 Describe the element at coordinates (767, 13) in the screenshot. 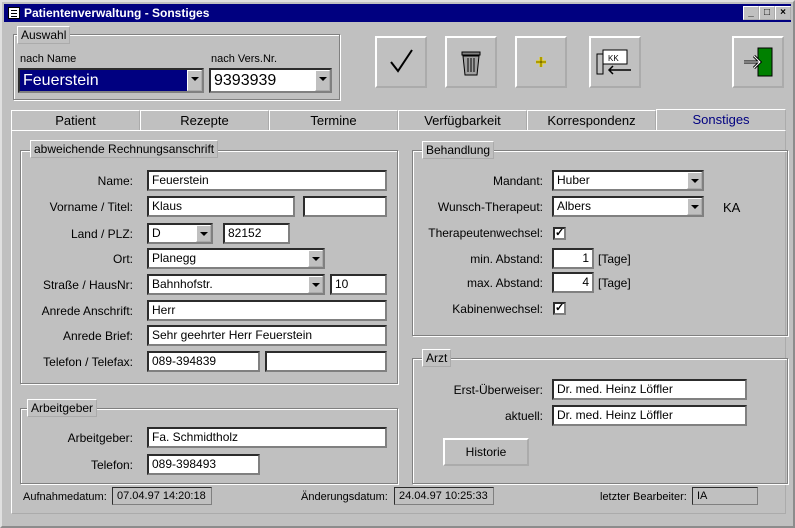

I see `maximize-button: □` at that location.